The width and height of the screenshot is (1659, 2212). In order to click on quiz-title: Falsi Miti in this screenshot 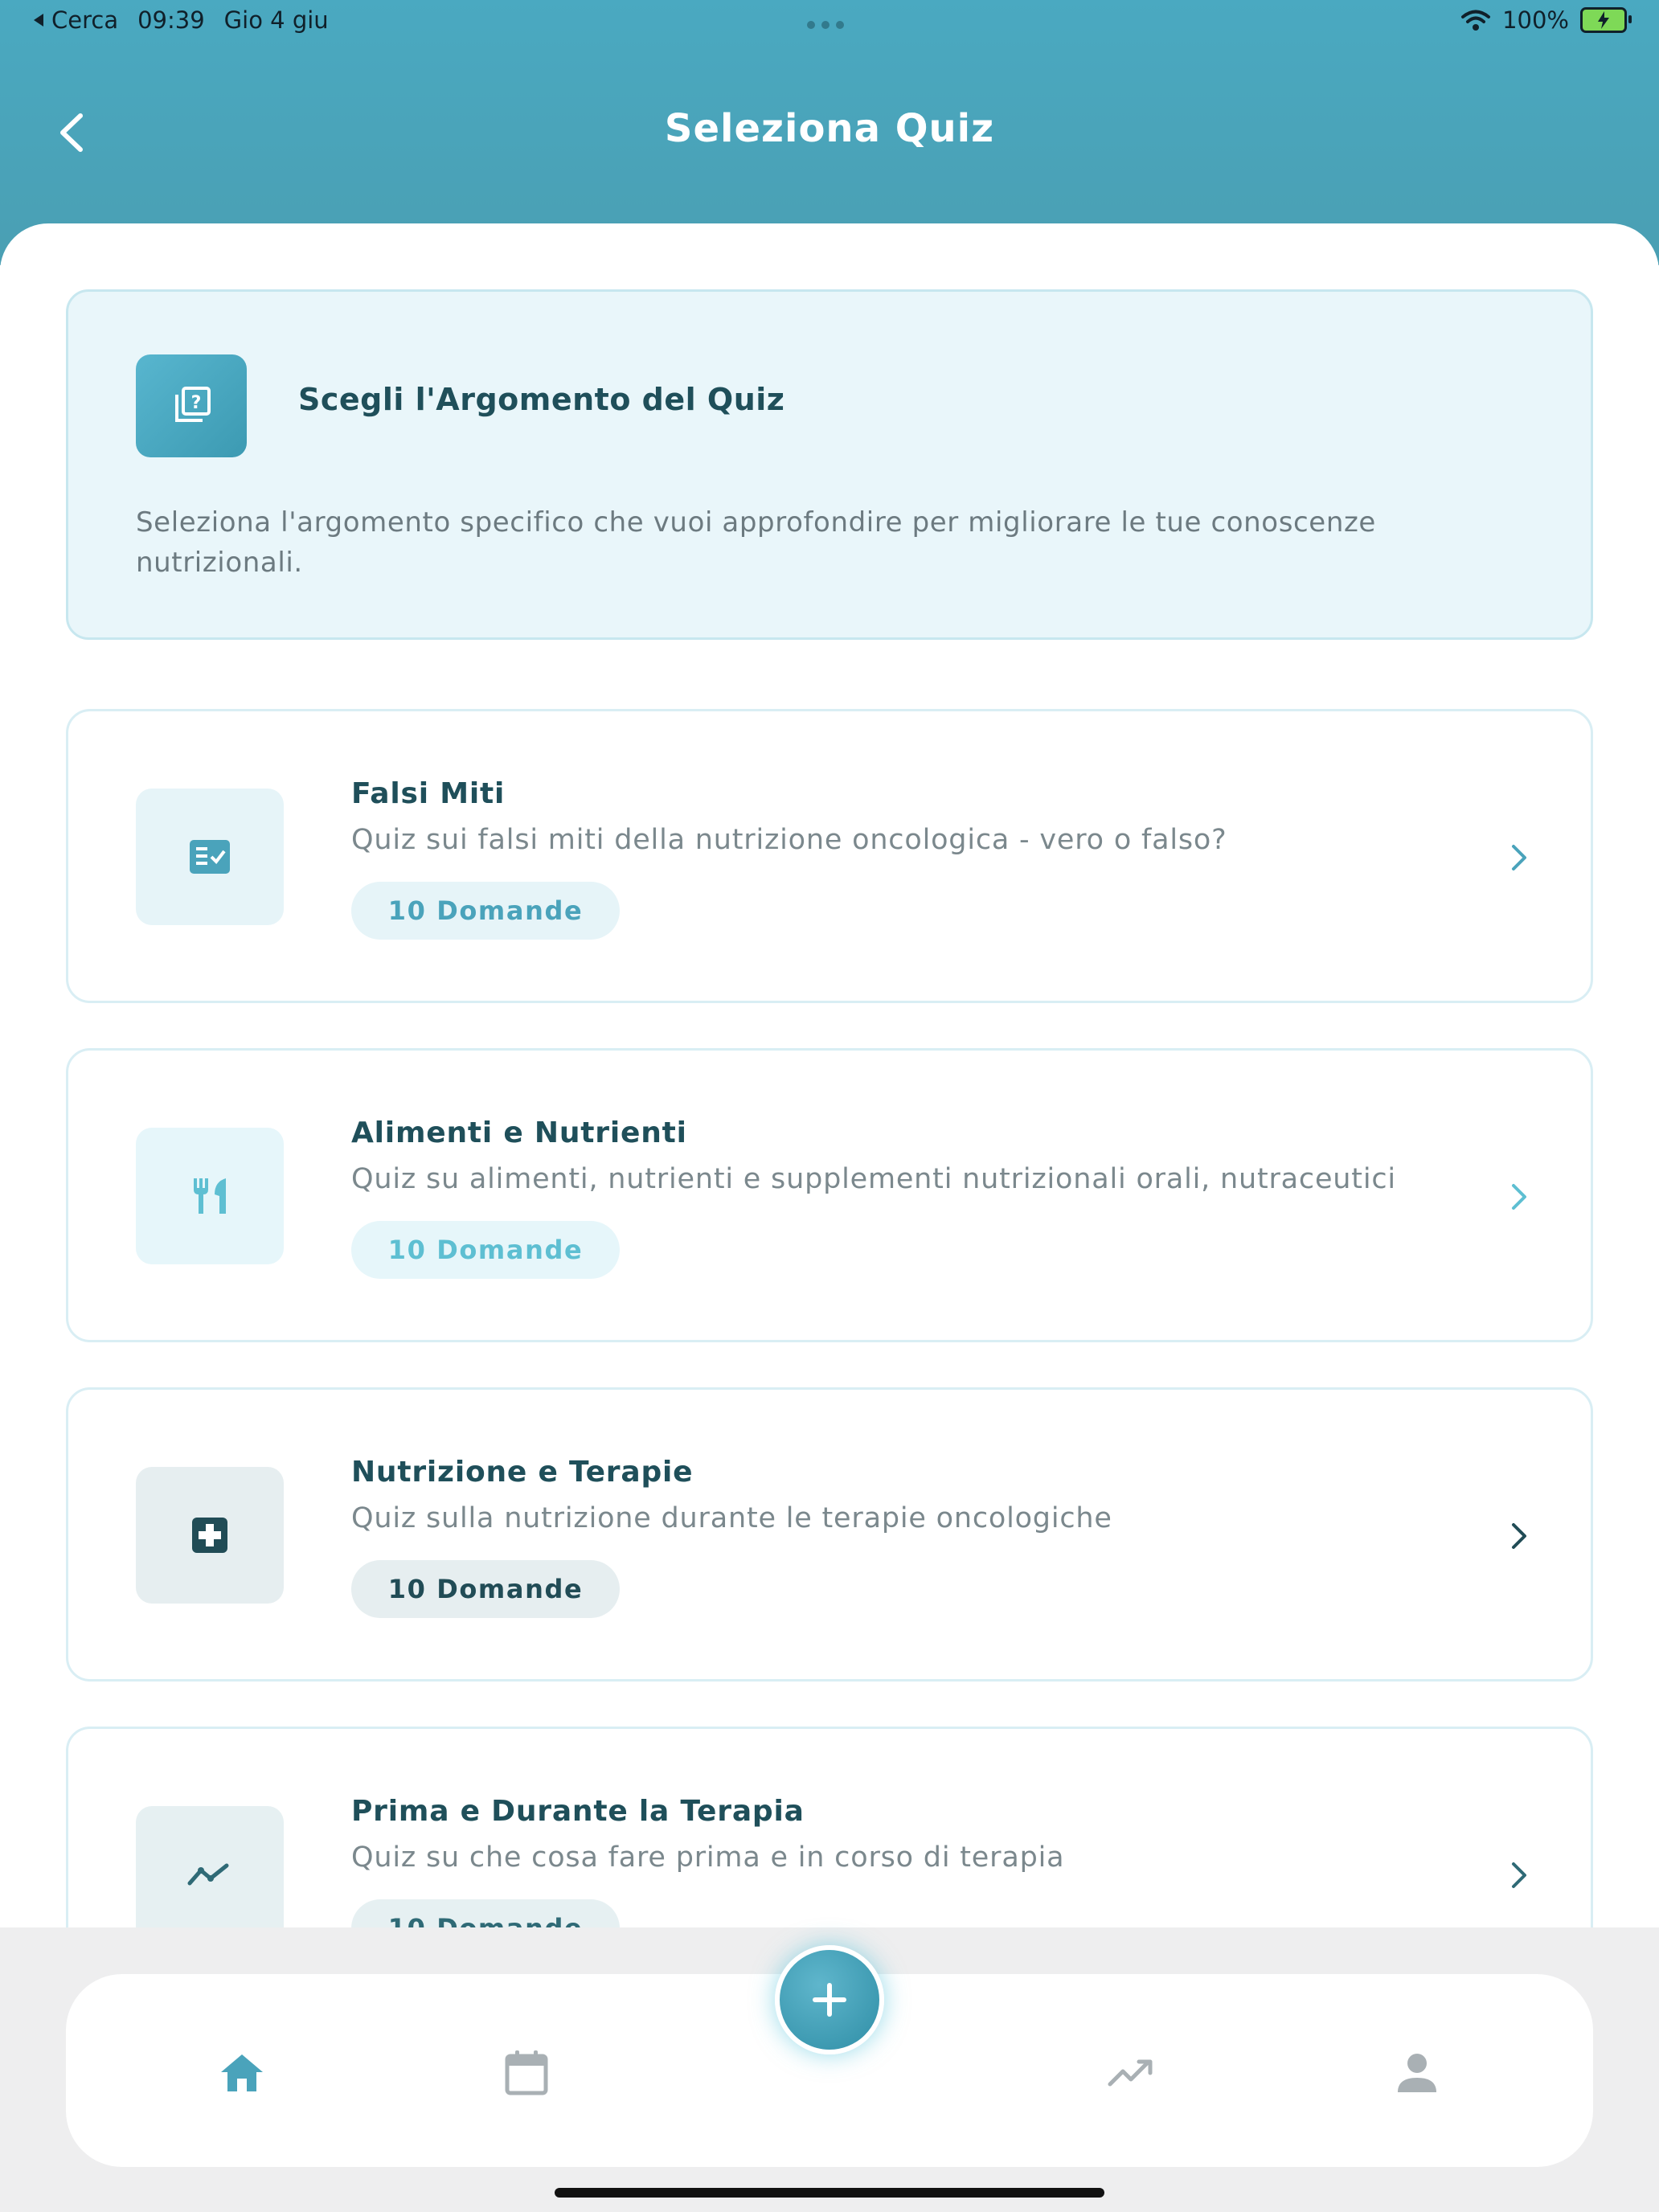, I will do `click(428, 793)`.